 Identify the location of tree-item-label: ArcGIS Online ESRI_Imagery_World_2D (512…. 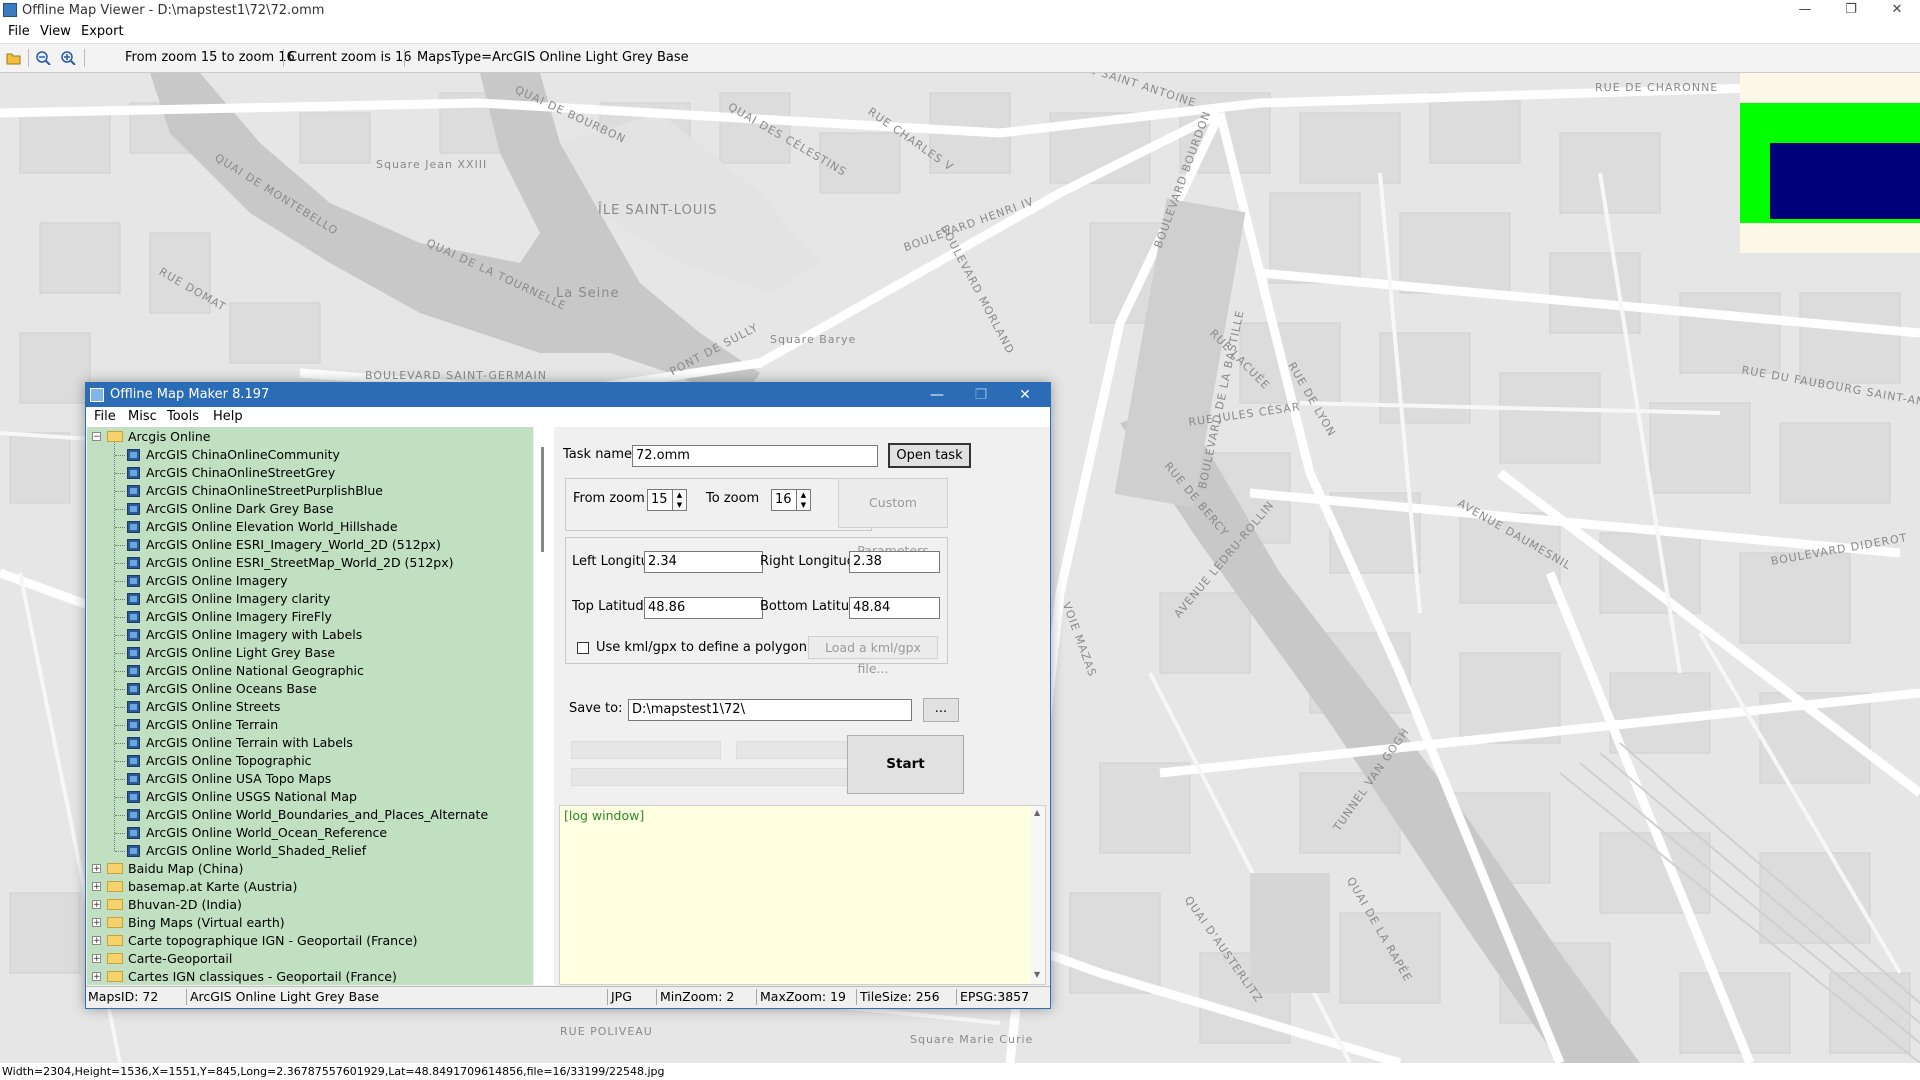
(293, 544).